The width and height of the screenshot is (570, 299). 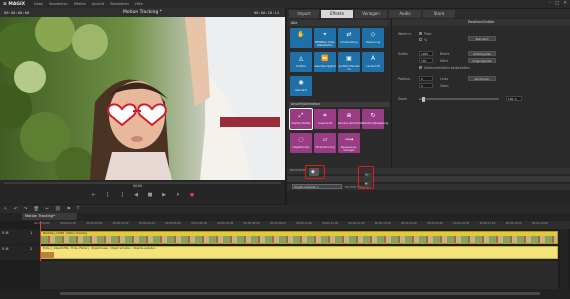 What do you see at coordinates (304, 223) in the screenshot?
I see `ruler-tick-label: 00:00:10:00` at bounding box center [304, 223].